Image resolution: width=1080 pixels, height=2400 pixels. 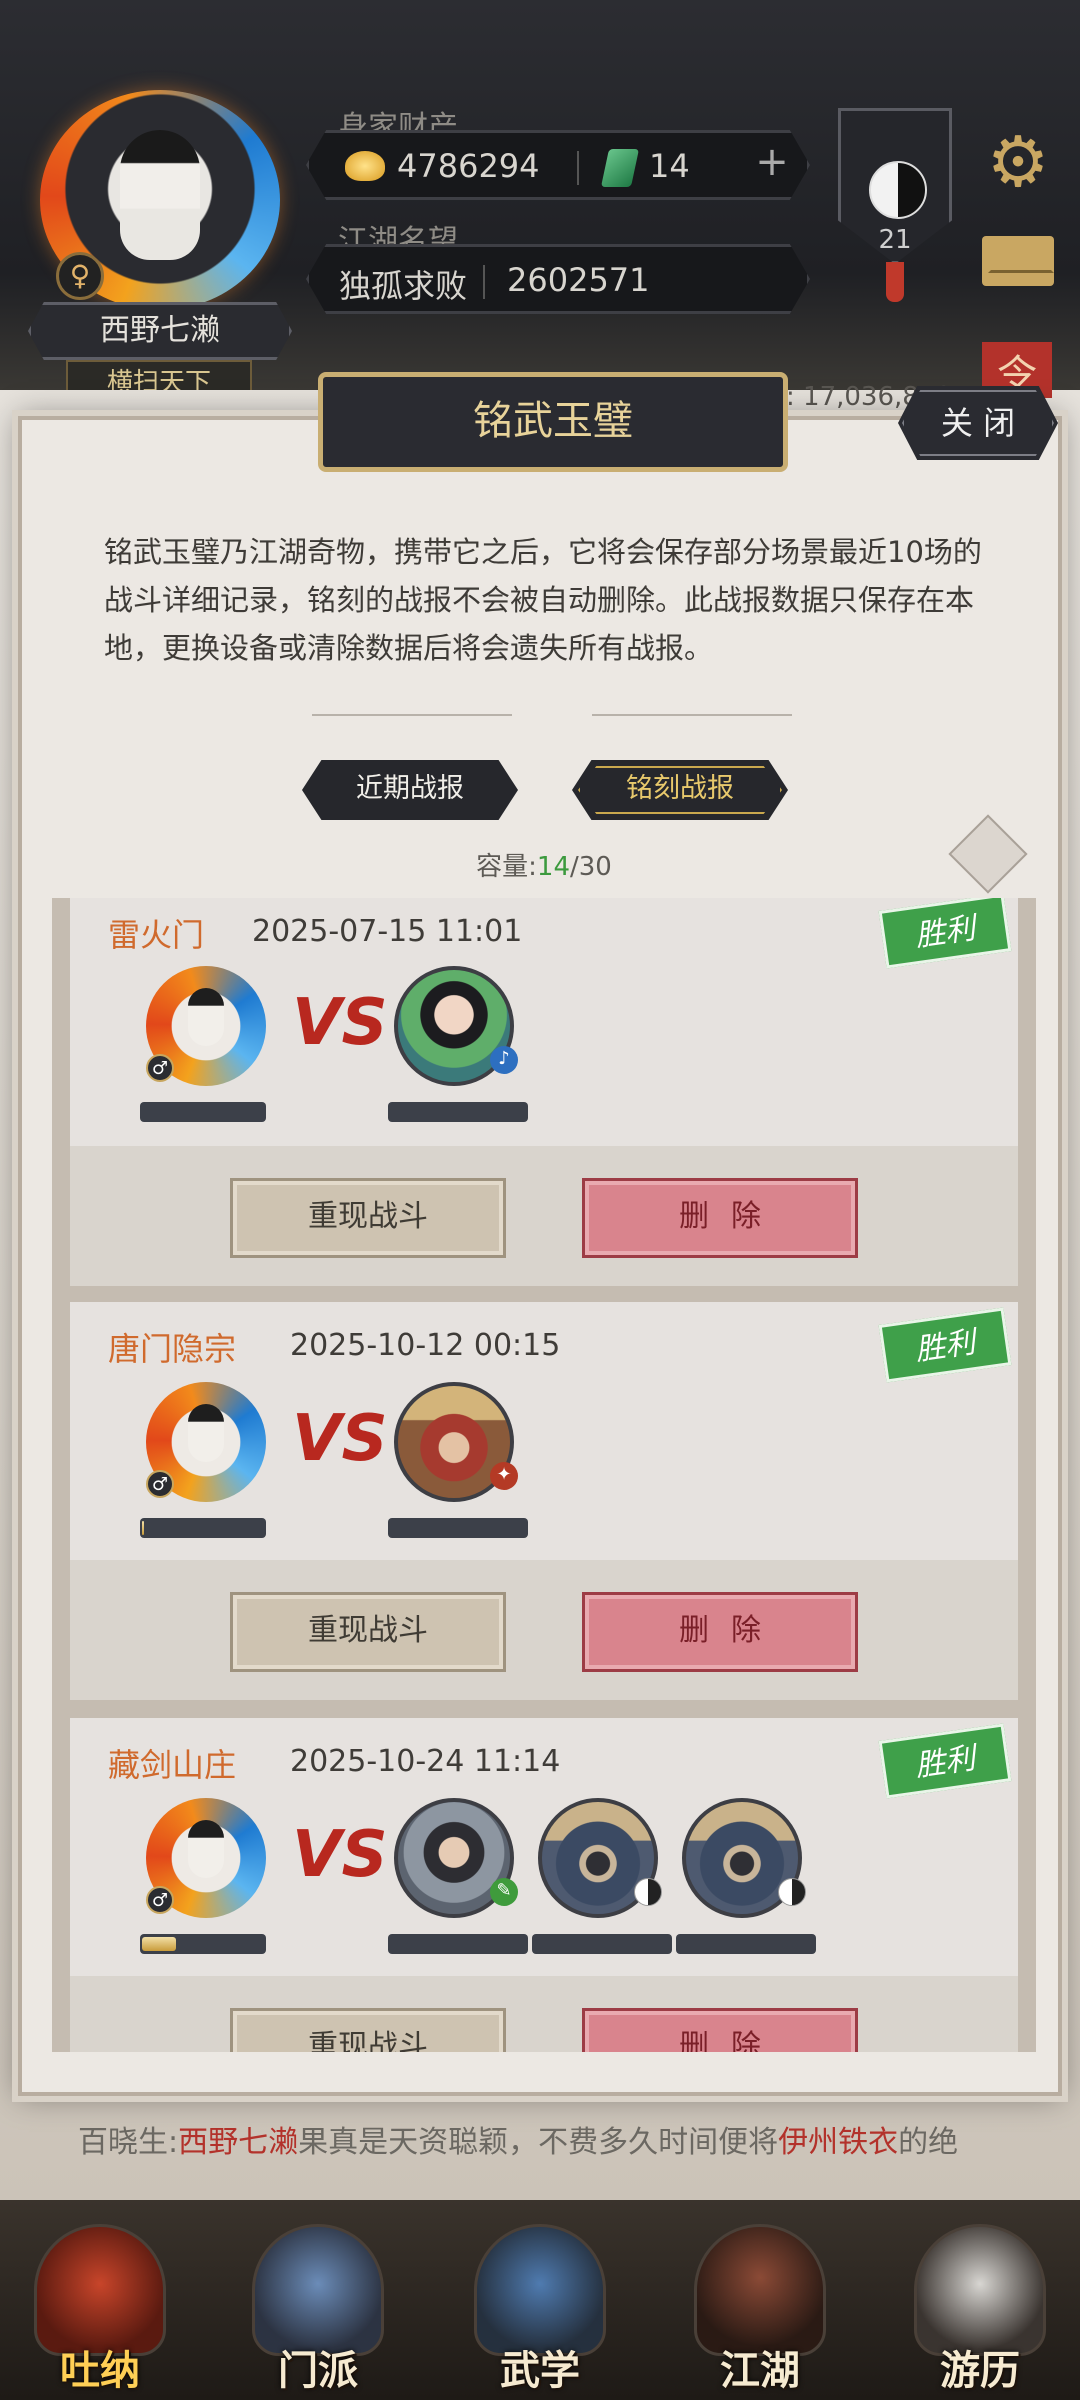 What do you see at coordinates (838, 2142) in the screenshot?
I see `story-name: 伊州铁衣` at bounding box center [838, 2142].